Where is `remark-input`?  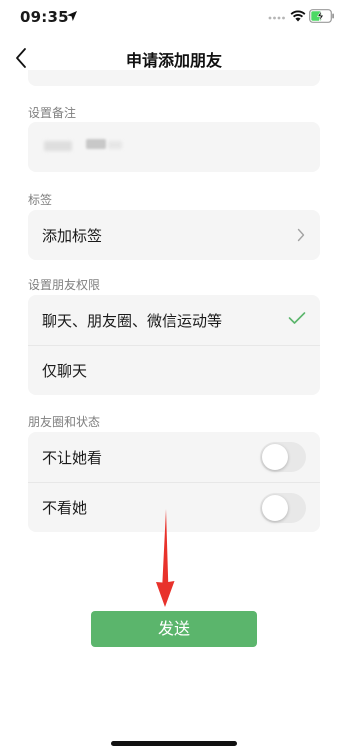
remark-input is located at coordinates (174, 147).